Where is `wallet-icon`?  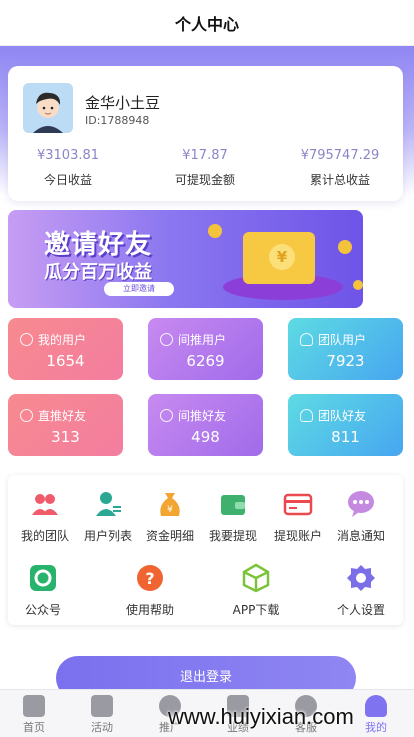
wallet-icon is located at coordinates (233, 504).